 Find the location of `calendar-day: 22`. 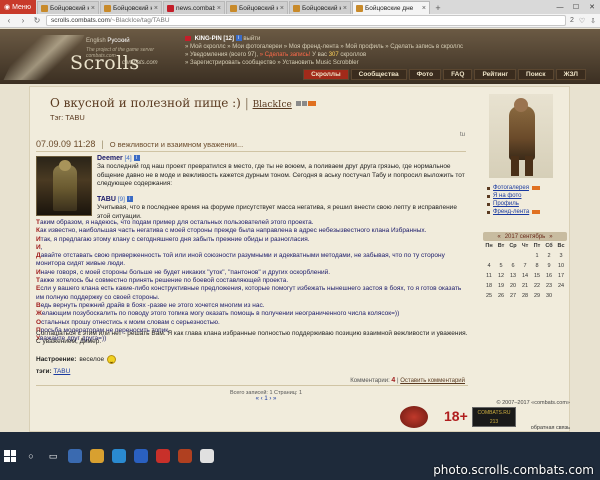

calendar-day: 22 is located at coordinates (537, 286).